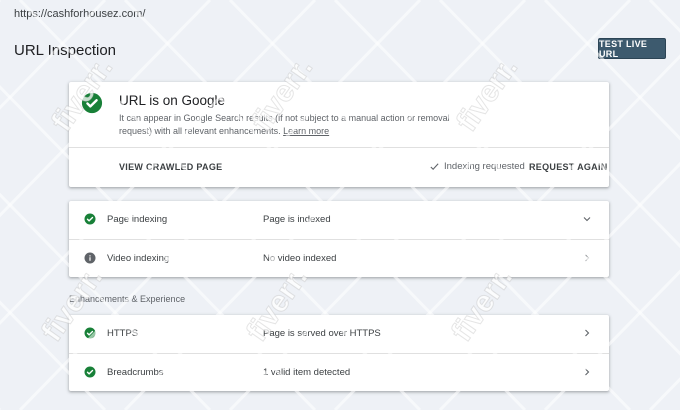  Describe the element at coordinates (632, 48) in the screenshot. I see `test-live-url-button: TEST LIVE URL` at that location.